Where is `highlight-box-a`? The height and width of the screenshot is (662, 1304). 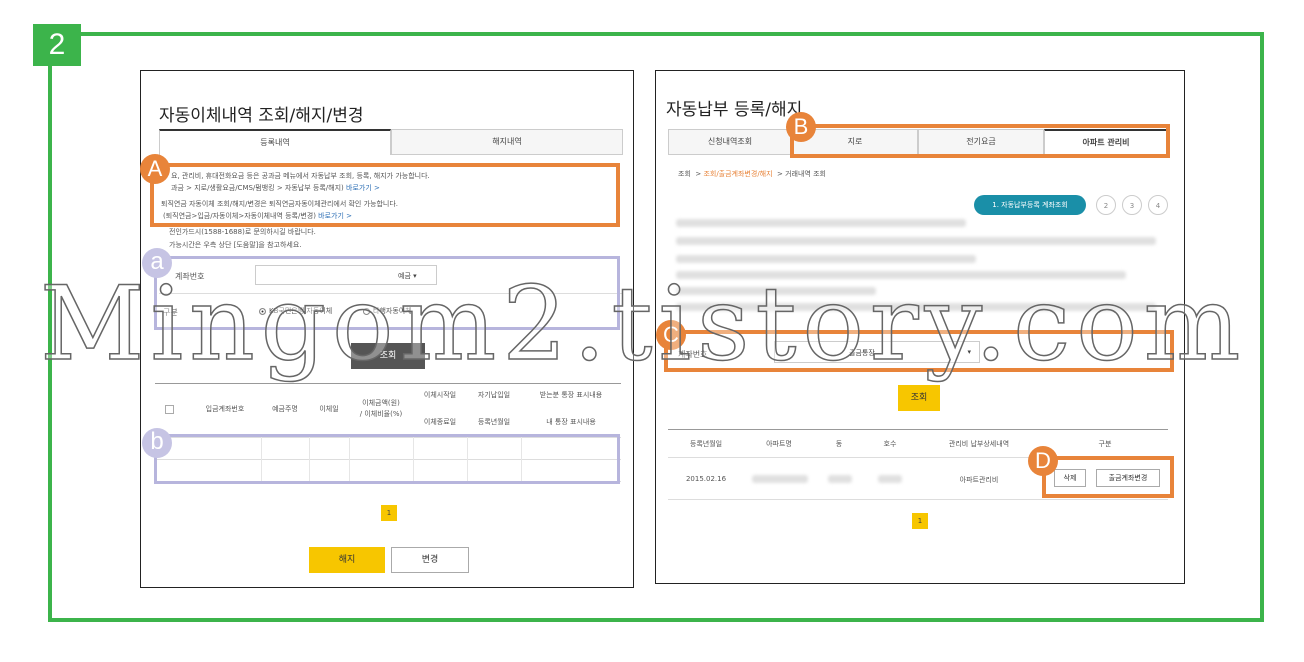 highlight-box-a is located at coordinates (385, 195).